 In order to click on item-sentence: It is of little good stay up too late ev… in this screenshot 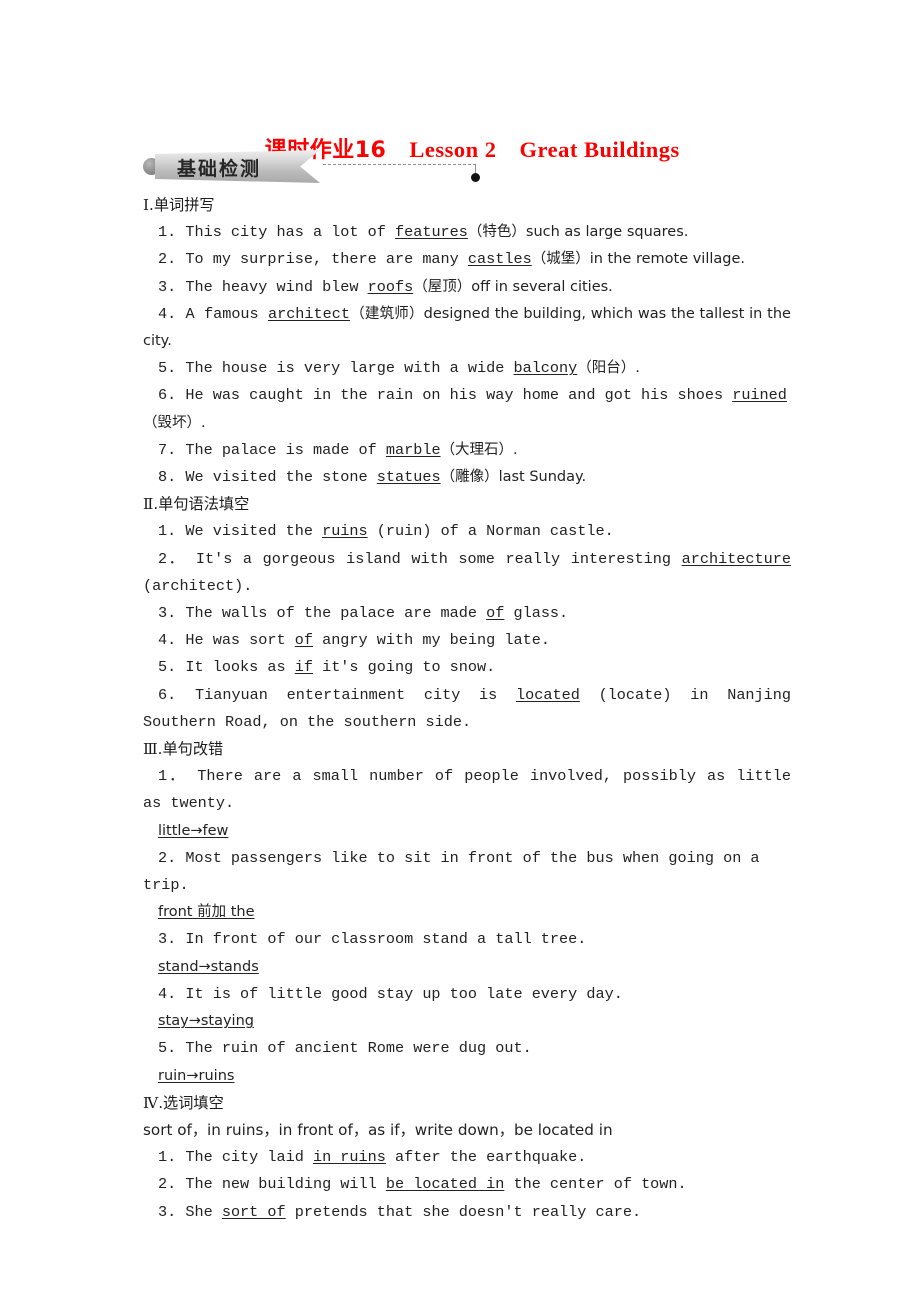, I will do `click(404, 993)`.